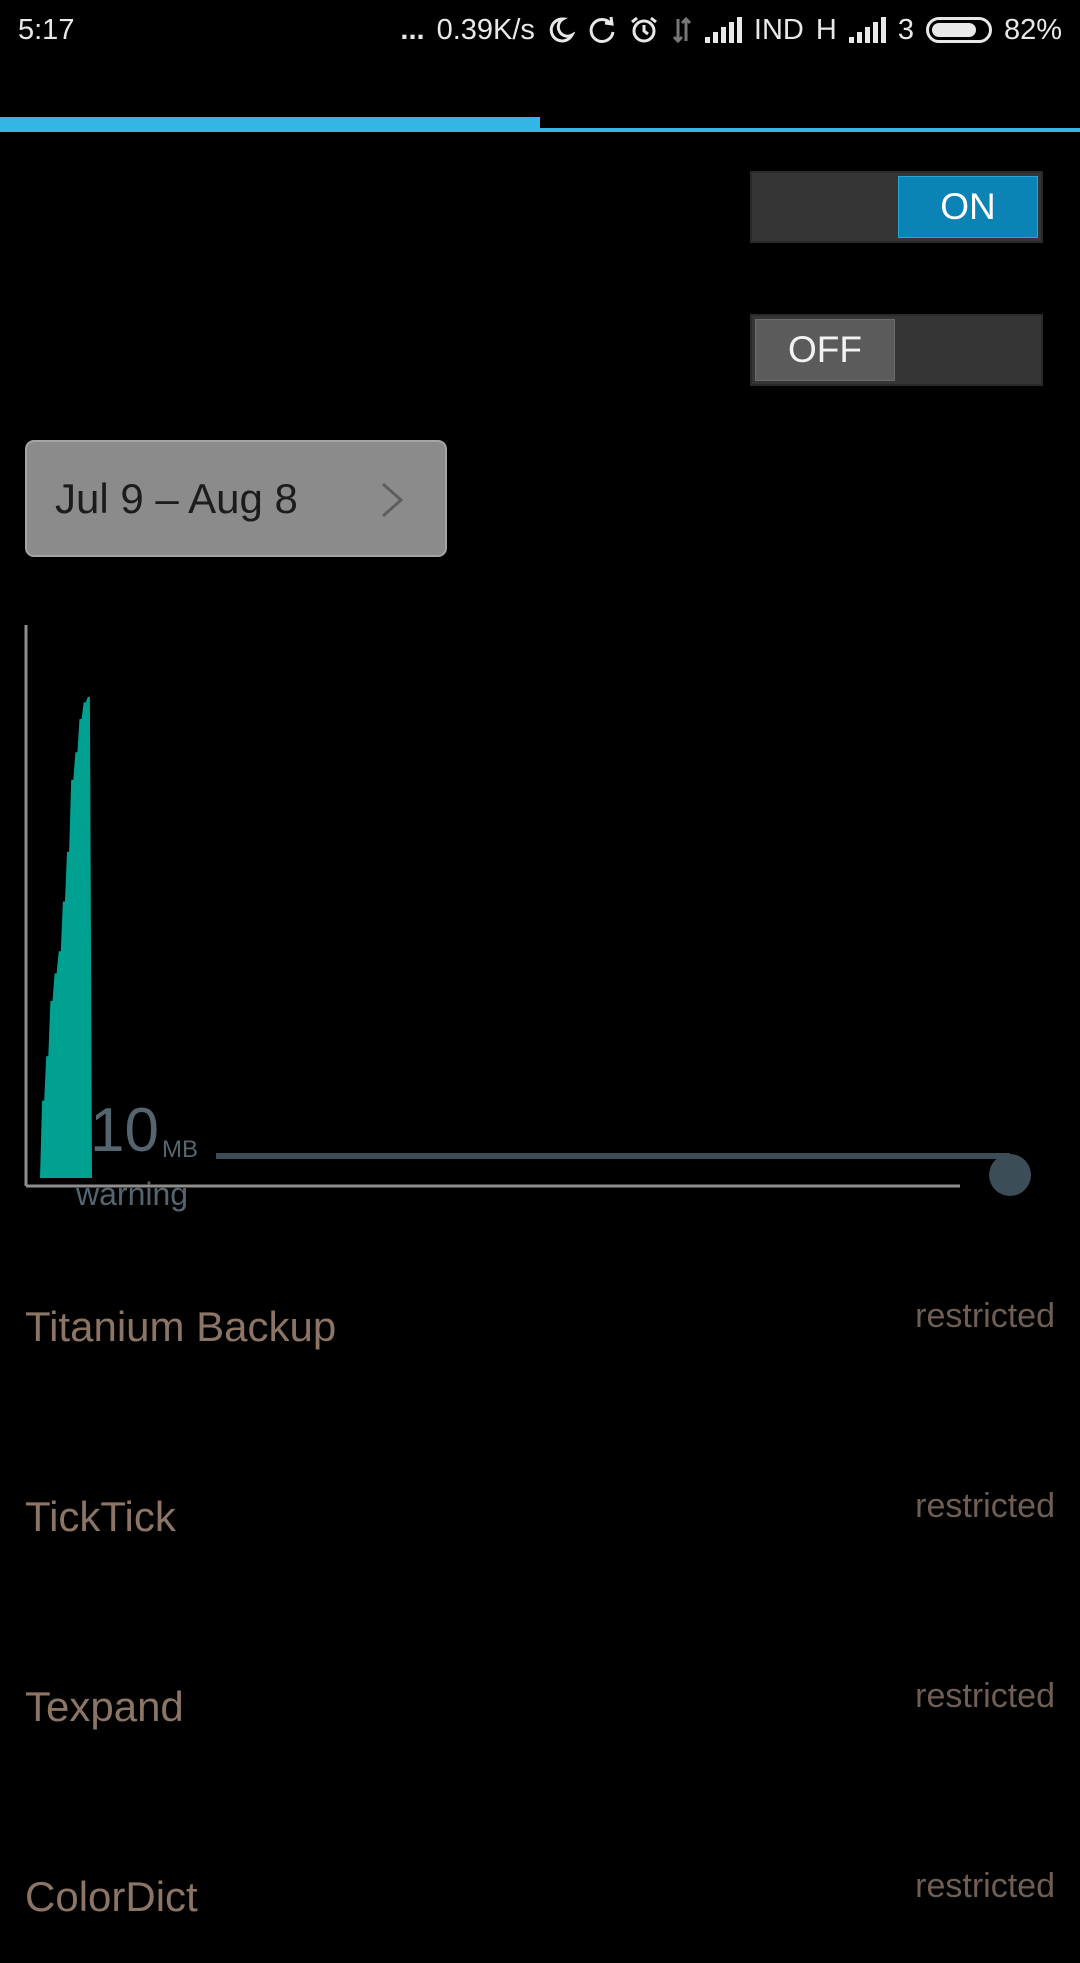 Image resolution: width=1080 pixels, height=1963 pixels. What do you see at coordinates (968, 207) in the screenshot?
I see `toggle-on-knob: ON` at bounding box center [968, 207].